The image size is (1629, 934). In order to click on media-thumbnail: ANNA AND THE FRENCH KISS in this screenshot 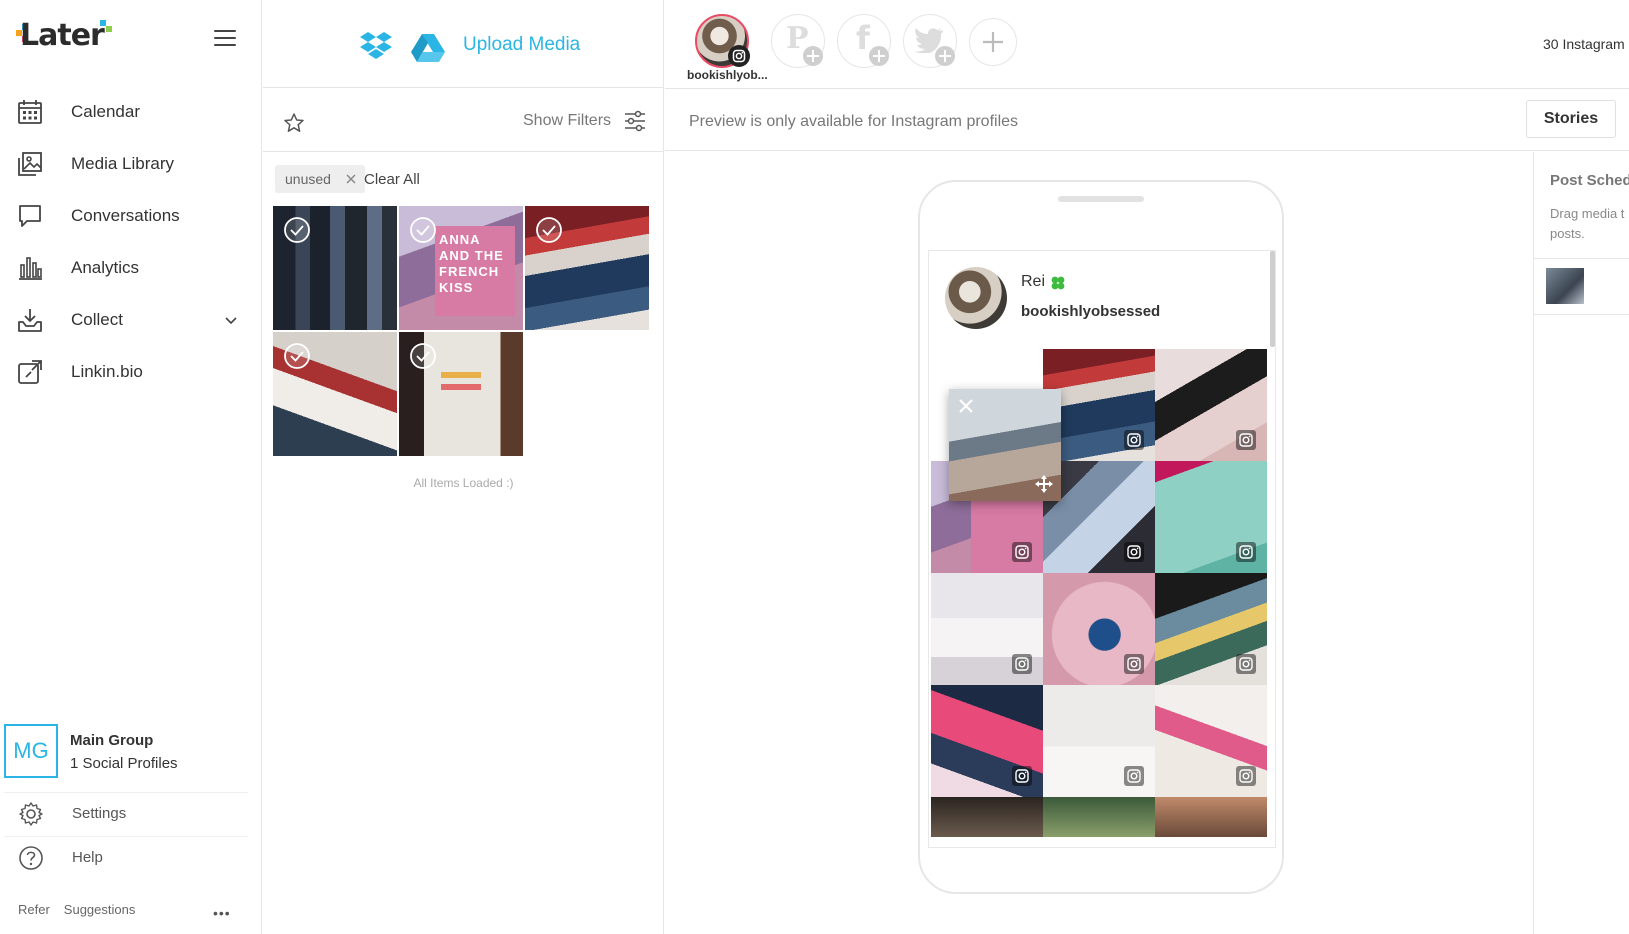, I will do `click(461, 268)`.